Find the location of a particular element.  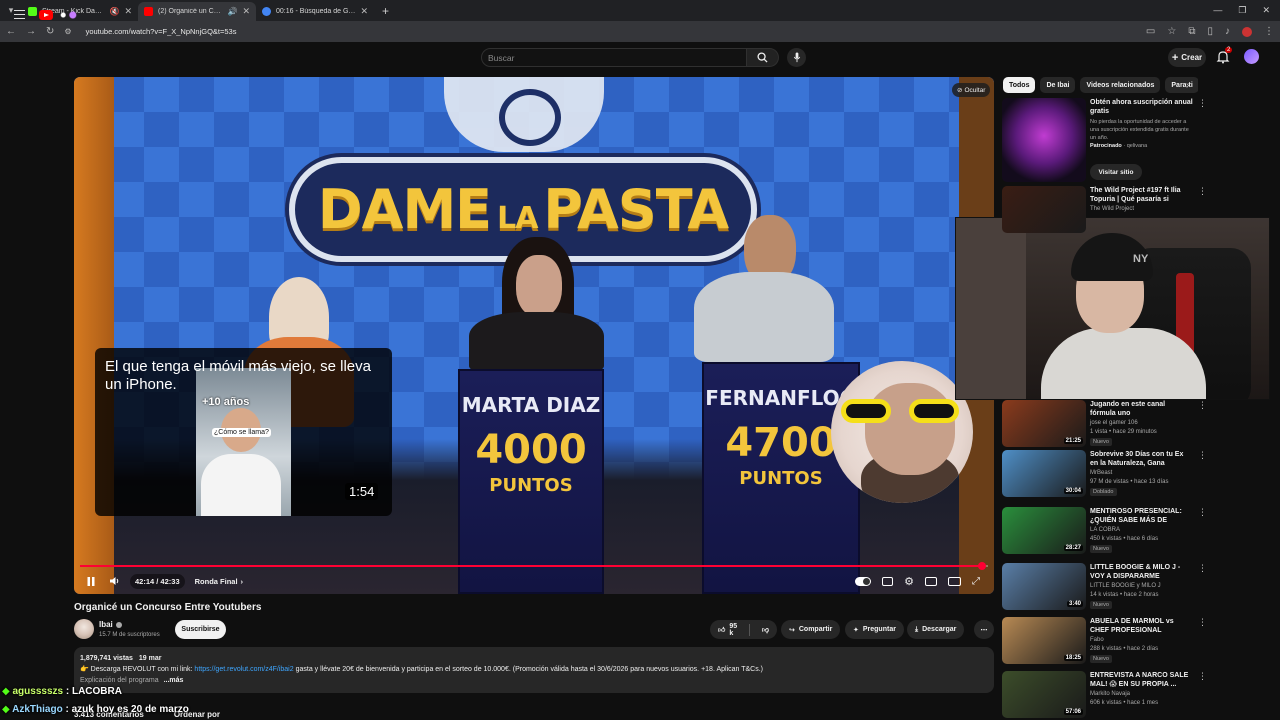

muted-audio-icon: 🔇 is located at coordinates (114, 11).